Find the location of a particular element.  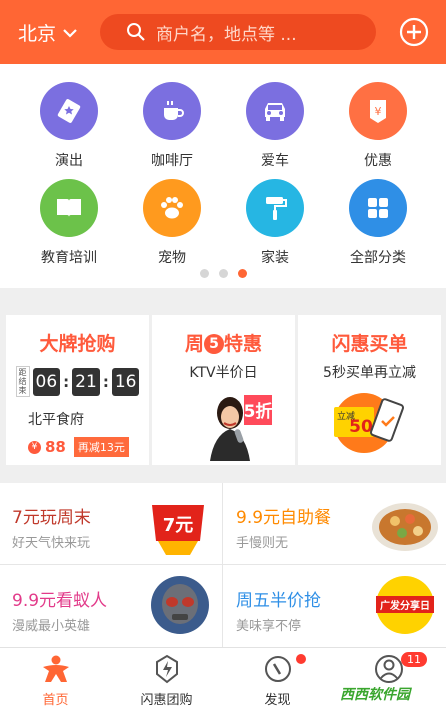

singer-illustration: 5折 is located at coordinates (241, 428).